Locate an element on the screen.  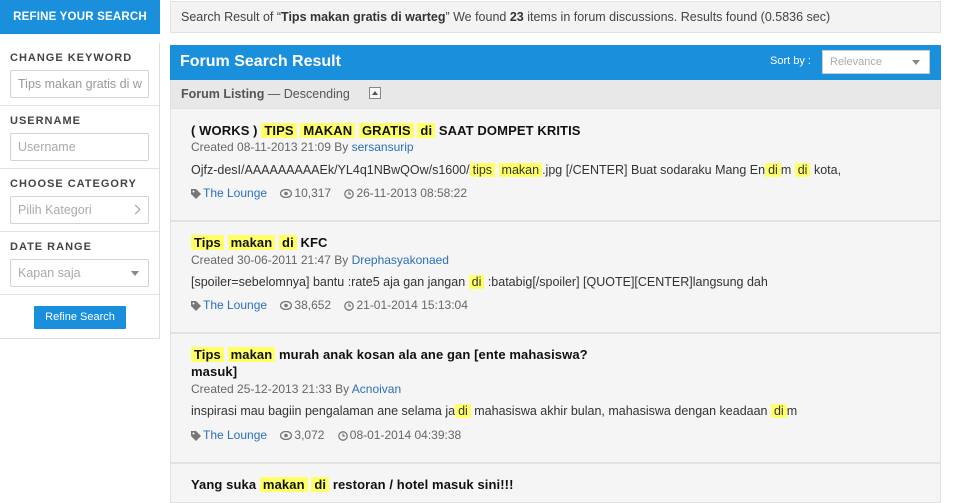
refine-header: REFINE YOUR SEARCH is located at coordinates (80, 17).